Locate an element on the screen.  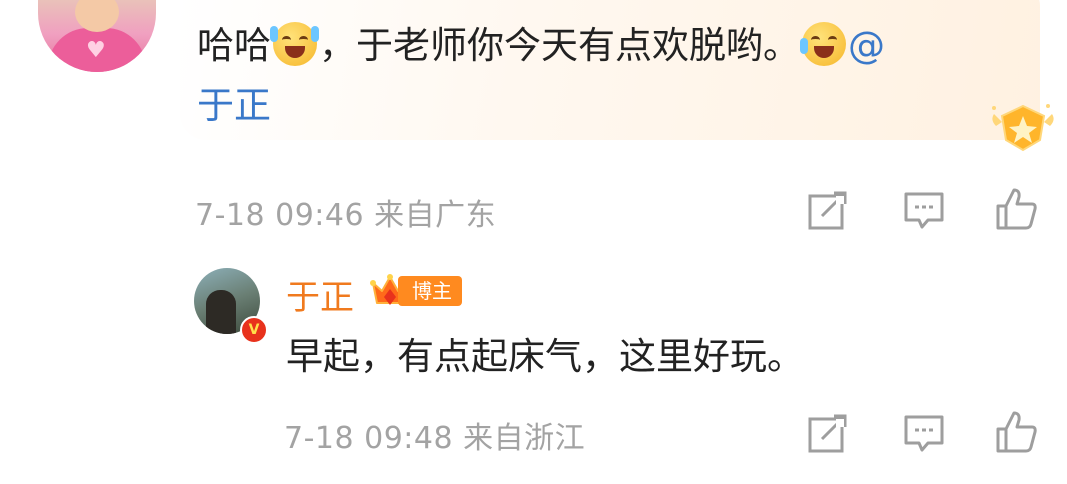
reply-text: 早起，有点起床气，这里好玩。 is located at coordinates (545, 356).